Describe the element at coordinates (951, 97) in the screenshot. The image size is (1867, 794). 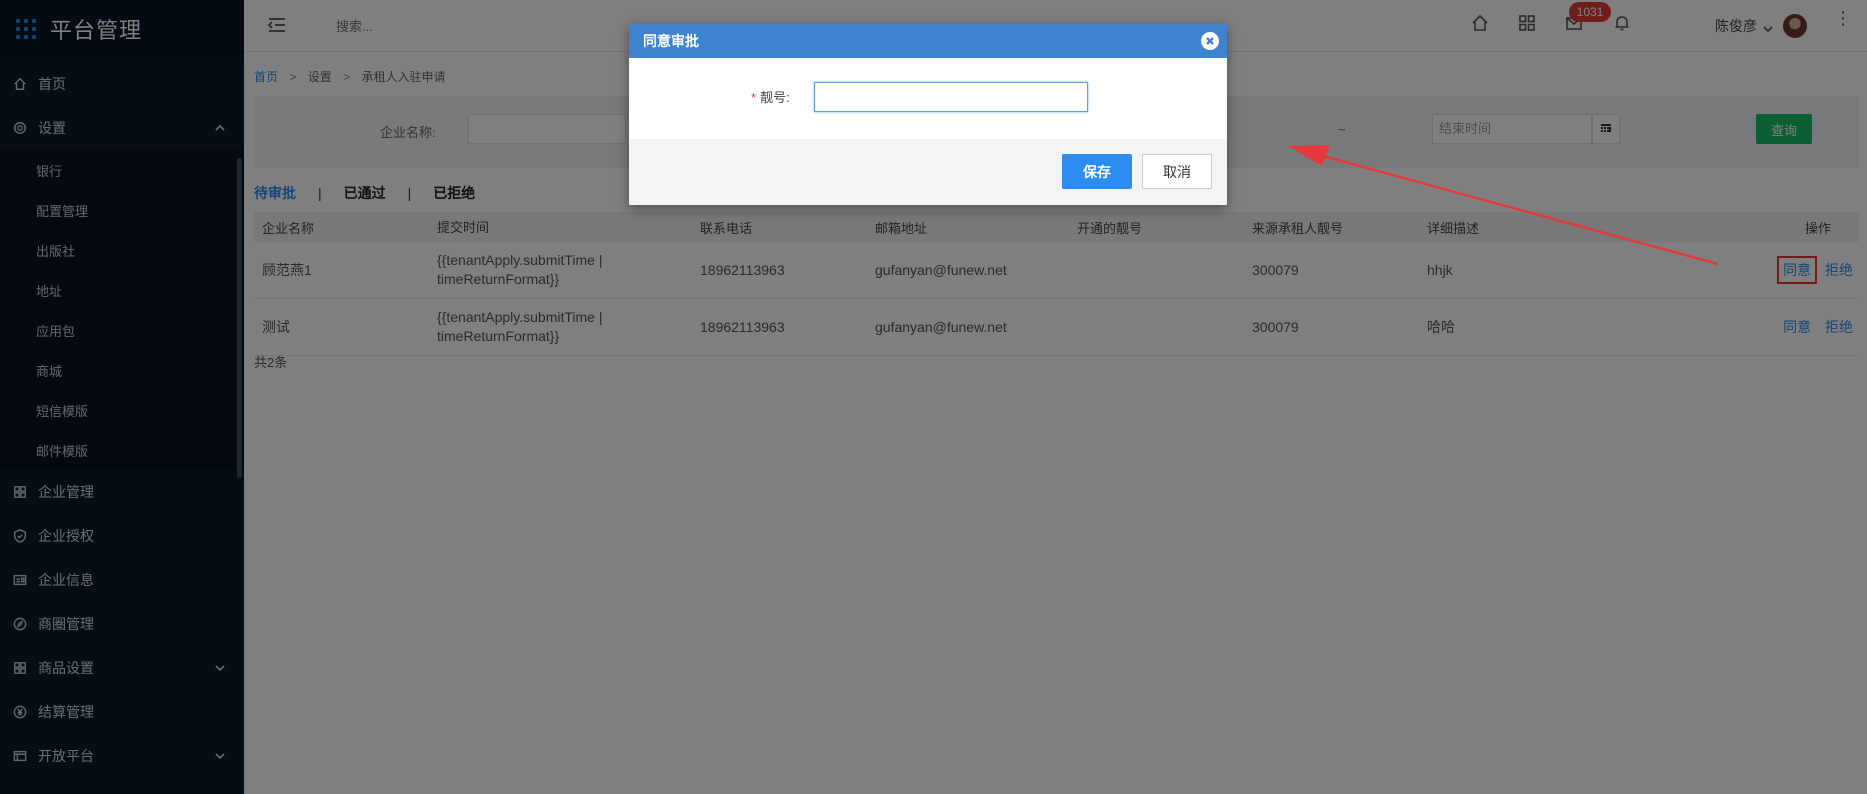
I see `number-field` at that location.